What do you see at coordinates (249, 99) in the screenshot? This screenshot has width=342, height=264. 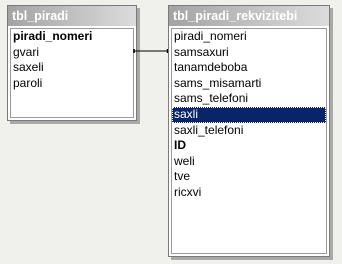 I see `field-item: sams_telefoni` at bounding box center [249, 99].